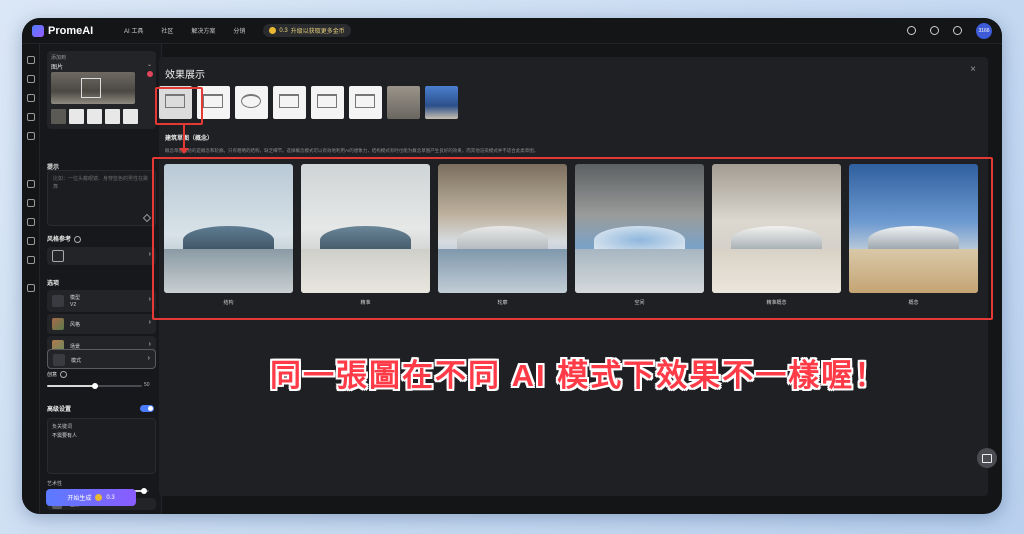 The image size is (1024, 534). Describe the element at coordinates (911, 30) in the screenshot. I see `support-icon` at that location.